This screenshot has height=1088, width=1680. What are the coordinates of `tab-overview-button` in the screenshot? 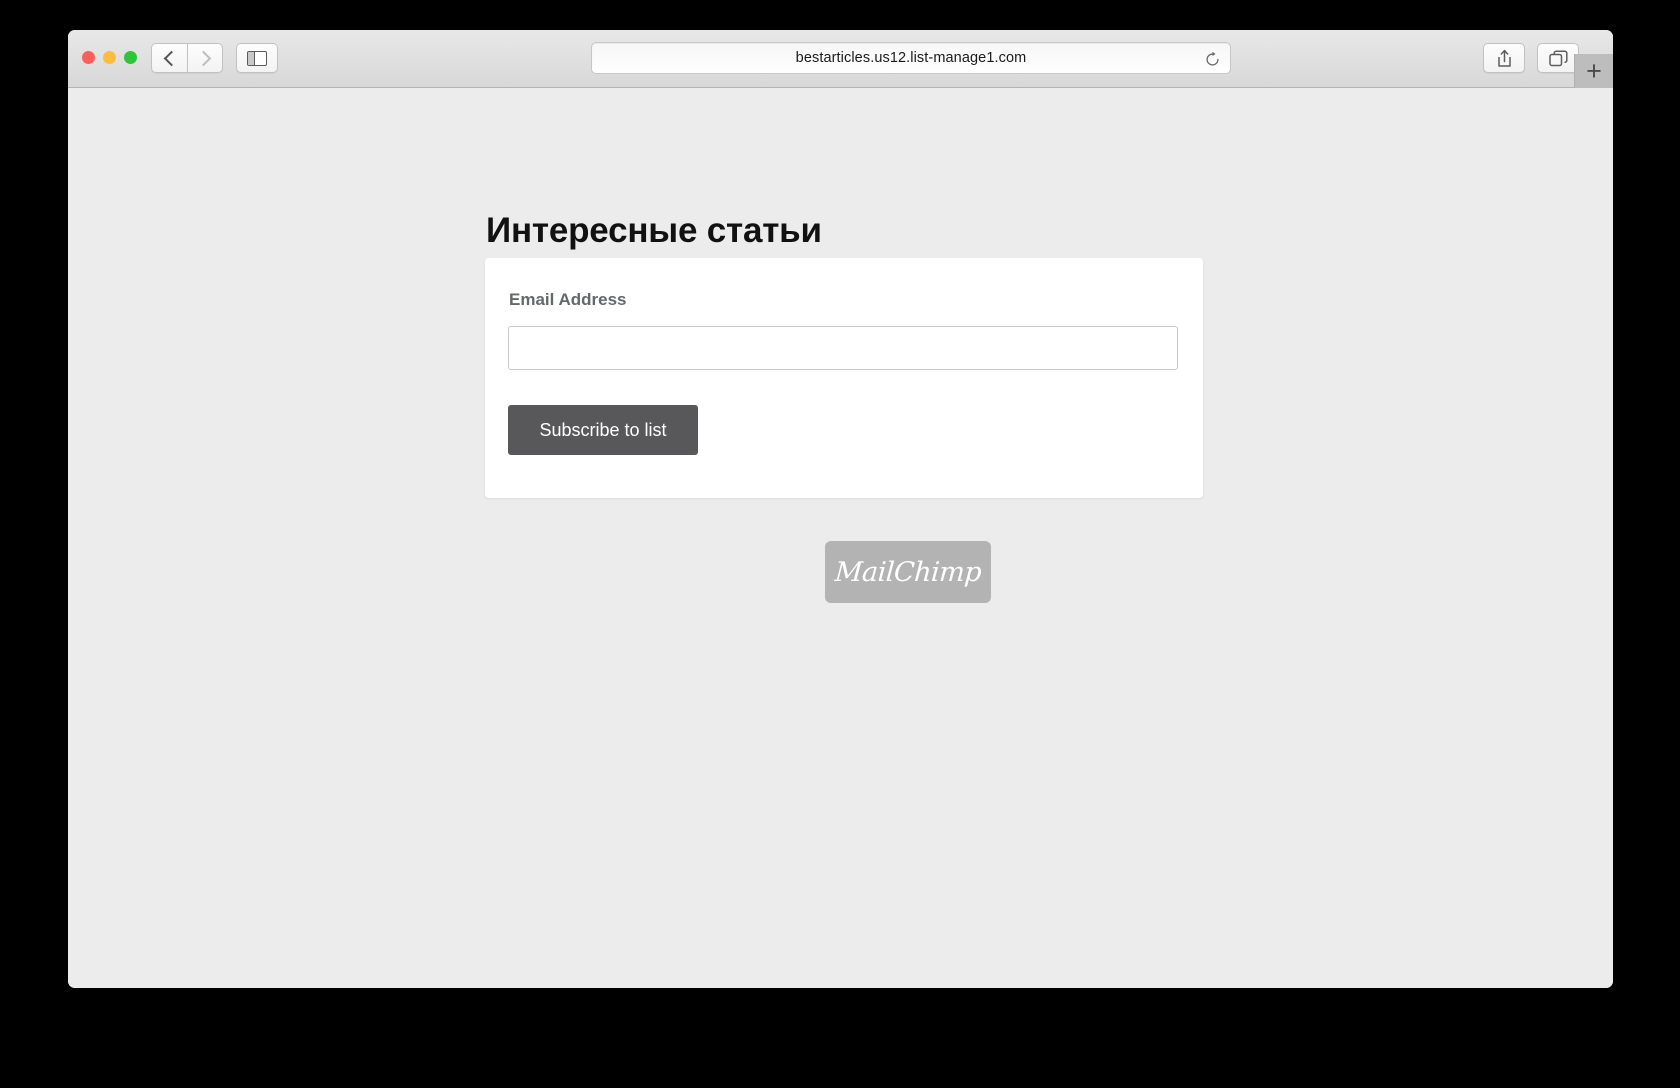 It's located at (1558, 58).